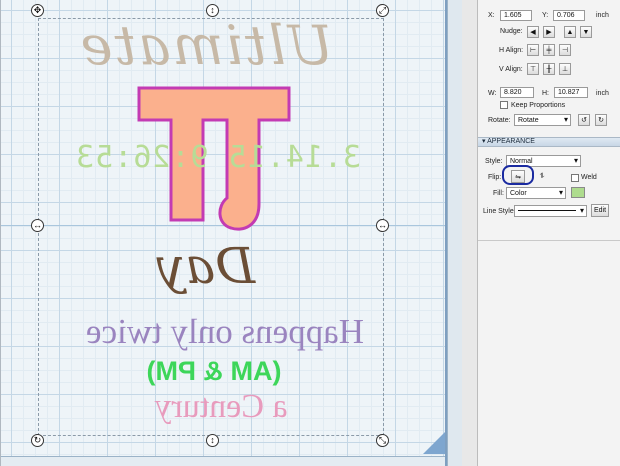  I want to click on width-label: W:, so click(492, 93).